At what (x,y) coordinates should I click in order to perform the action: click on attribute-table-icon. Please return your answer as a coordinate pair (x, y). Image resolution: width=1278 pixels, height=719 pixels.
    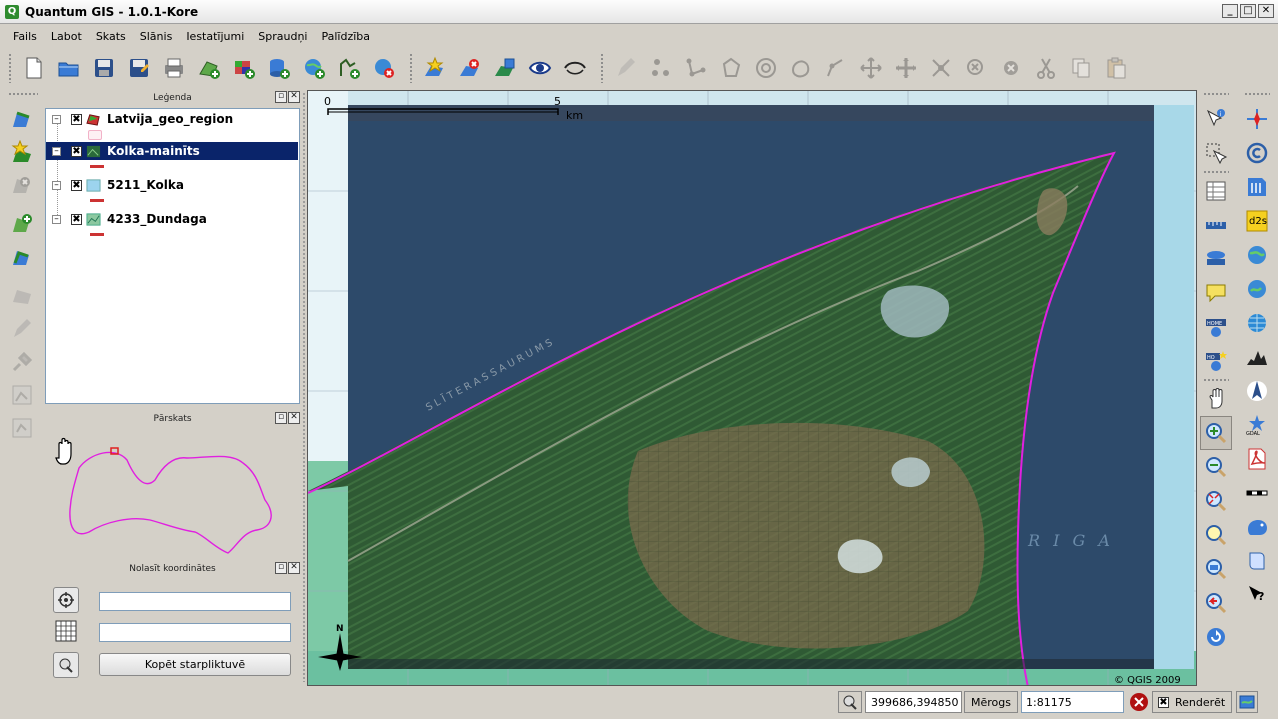
    Looking at the image, I should click on (1216, 191).